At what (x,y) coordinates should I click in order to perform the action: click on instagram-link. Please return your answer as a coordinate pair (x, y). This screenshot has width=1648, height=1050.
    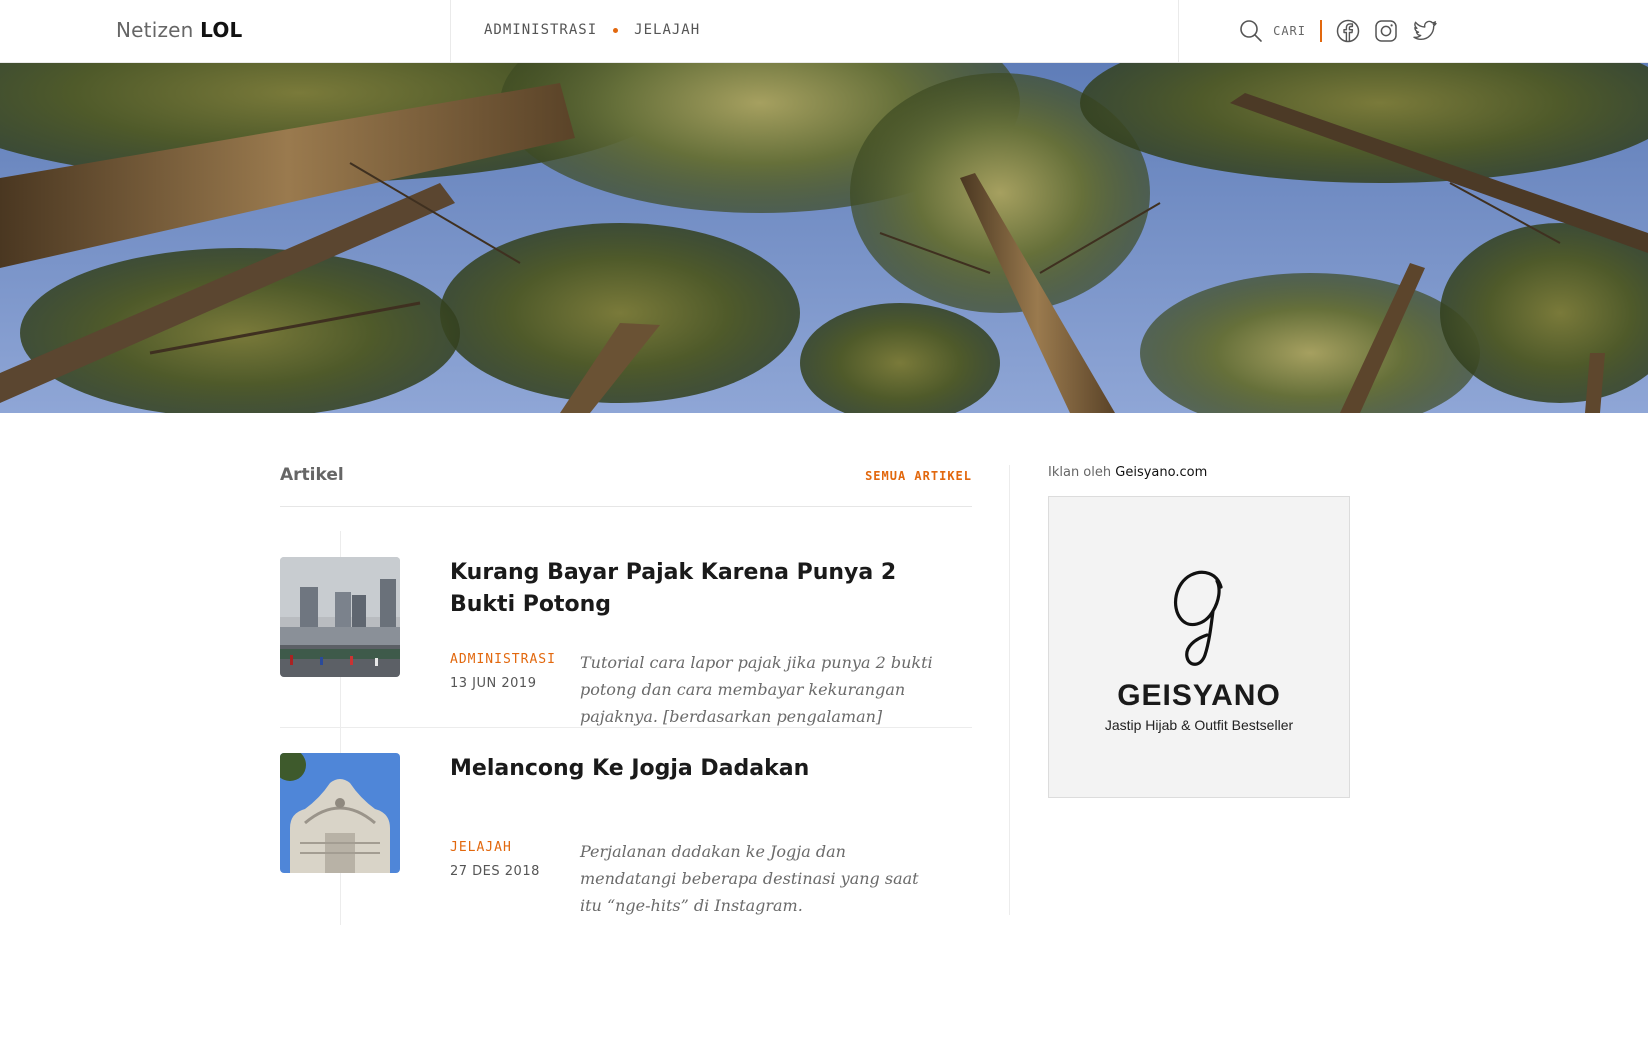
    Looking at the image, I should click on (1386, 31).